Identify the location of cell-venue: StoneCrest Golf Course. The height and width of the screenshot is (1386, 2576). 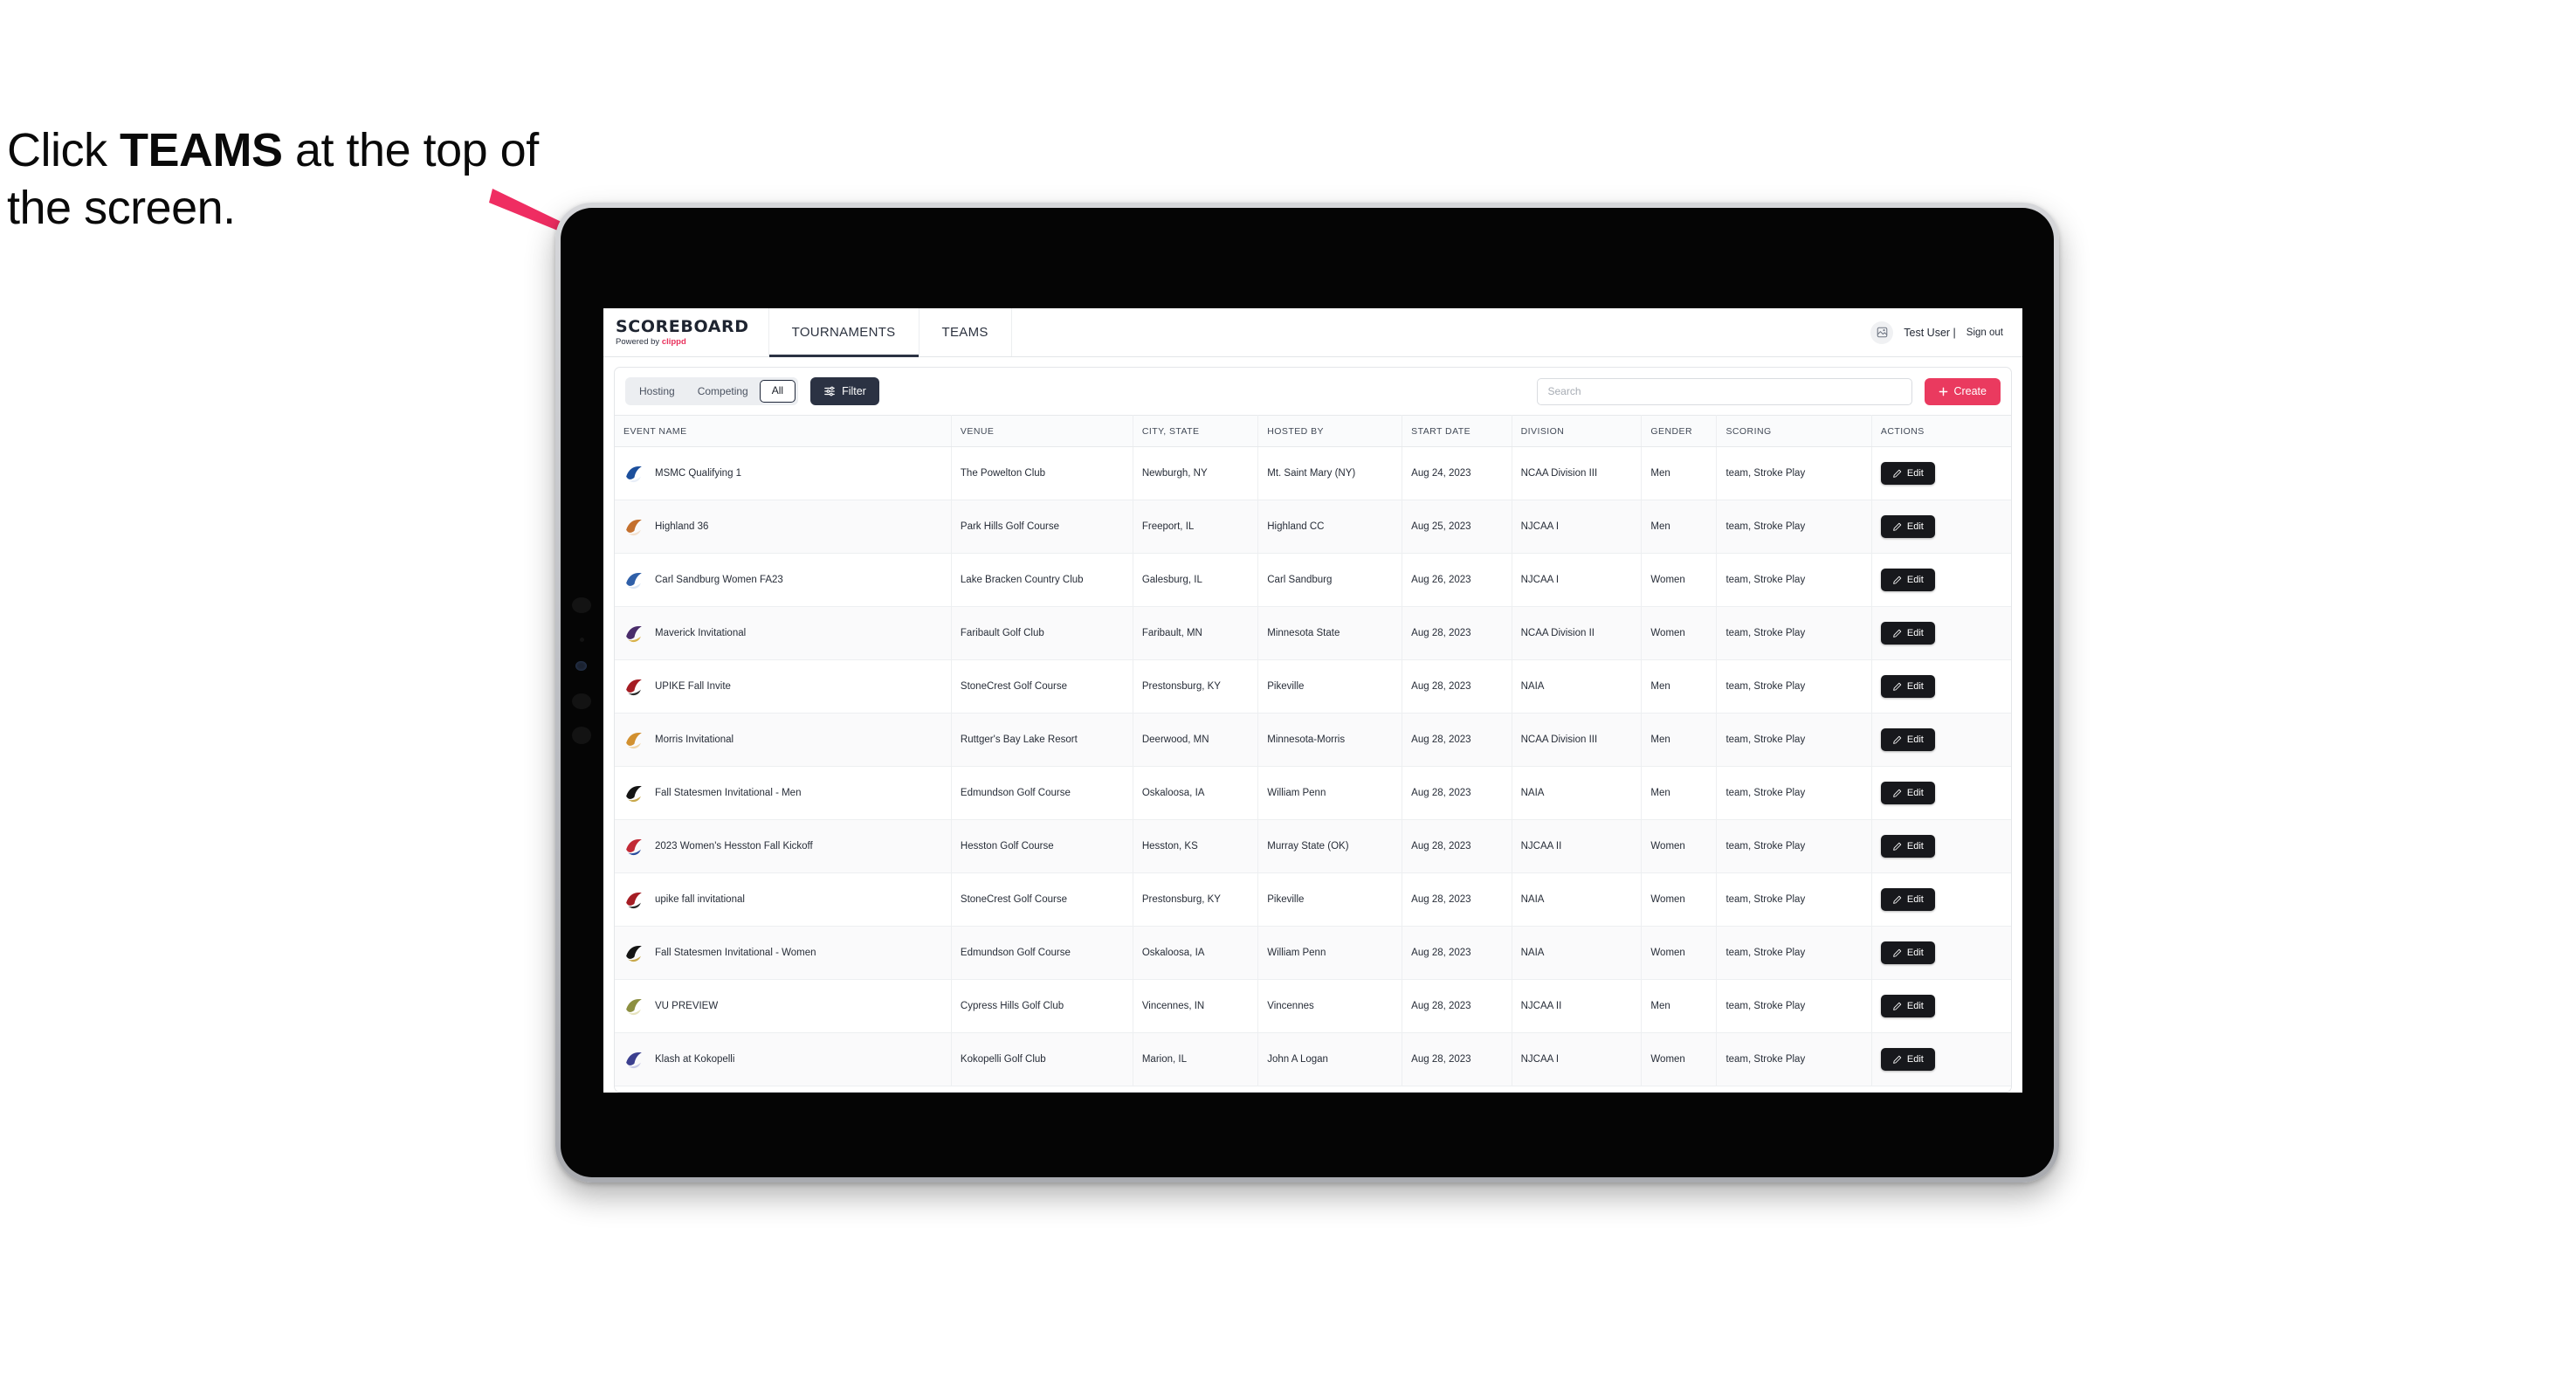
(1042, 899).